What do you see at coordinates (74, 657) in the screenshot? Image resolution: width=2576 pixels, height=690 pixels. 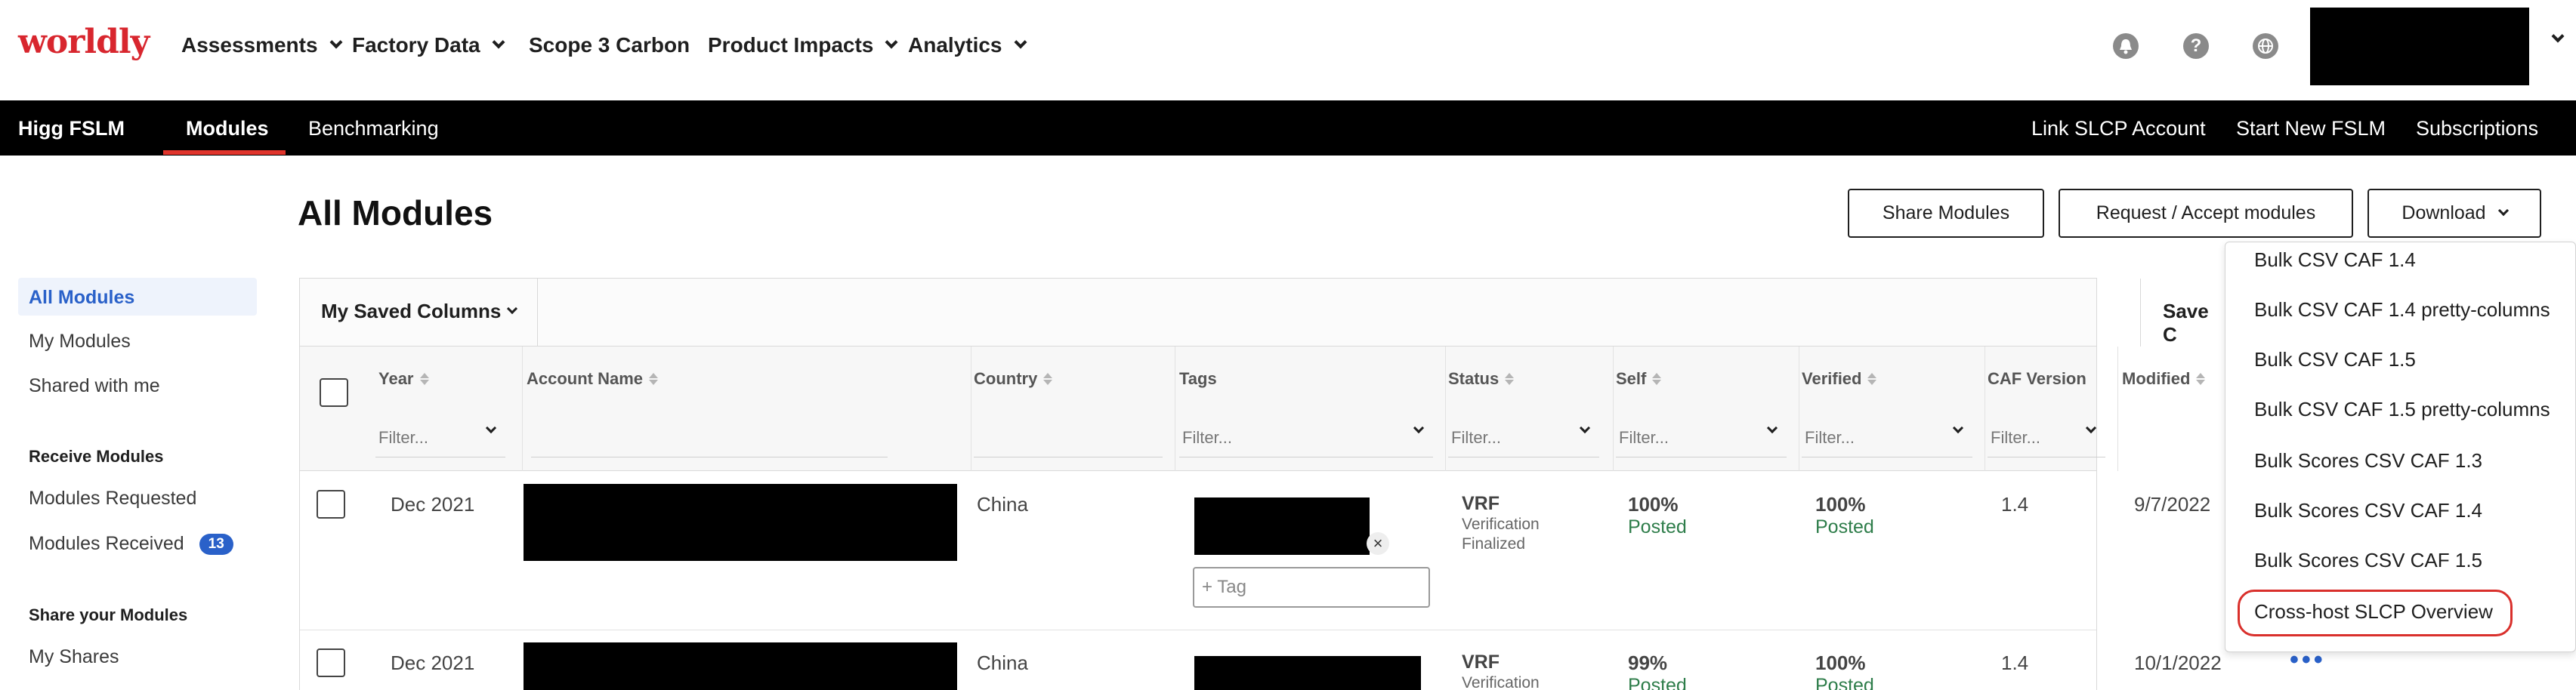 I see `sidebar-item-my-shares: My Shares` at bounding box center [74, 657].